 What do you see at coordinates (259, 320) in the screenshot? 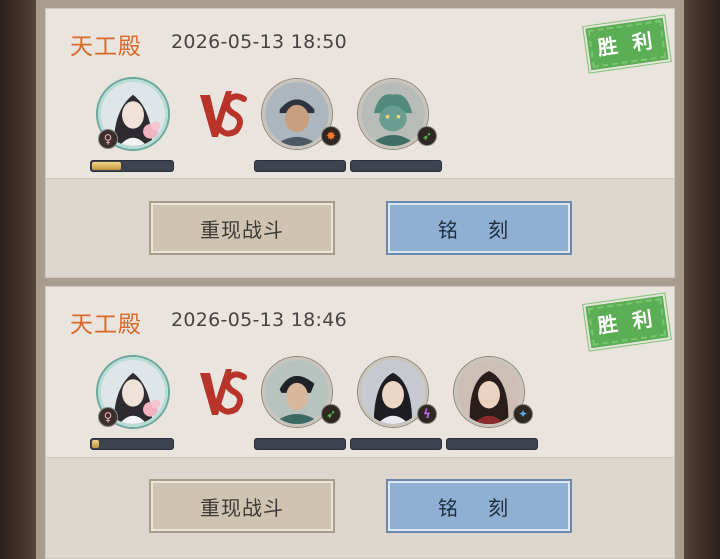
I see `battle-time: 2026-05-13 18:46` at bounding box center [259, 320].